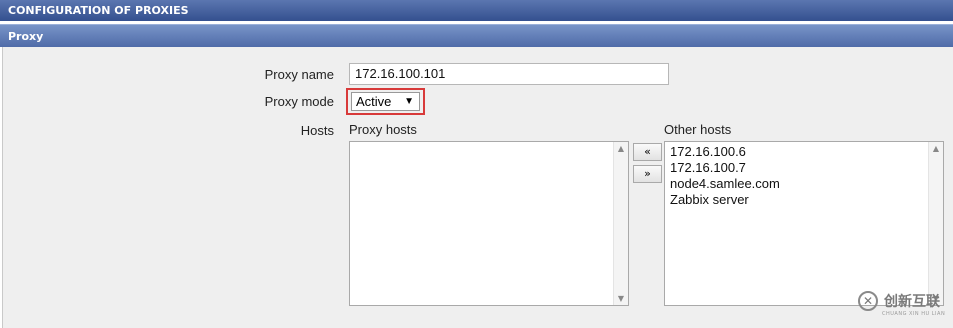 The width and height of the screenshot is (953, 328). Describe the element at coordinates (868, 301) in the screenshot. I see `brand-logo-icon: ✕` at that location.